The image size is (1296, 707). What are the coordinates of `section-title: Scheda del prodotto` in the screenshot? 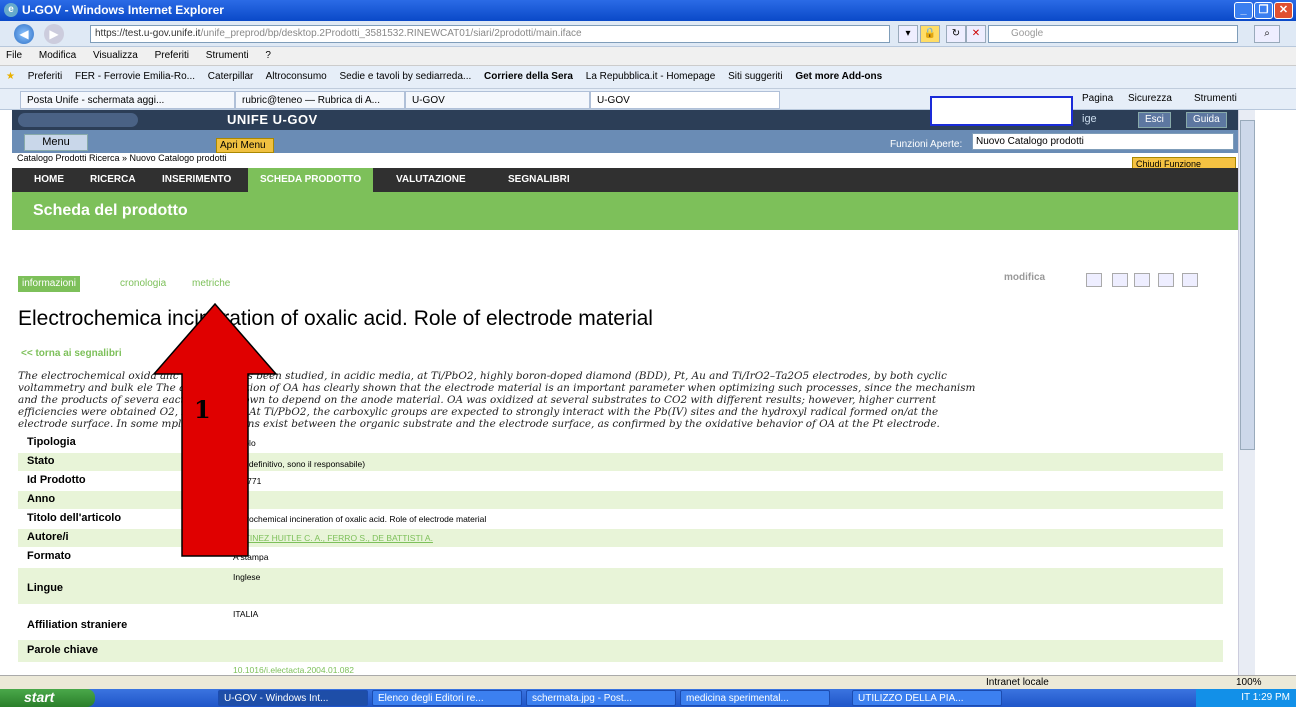 It's located at (625, 211).